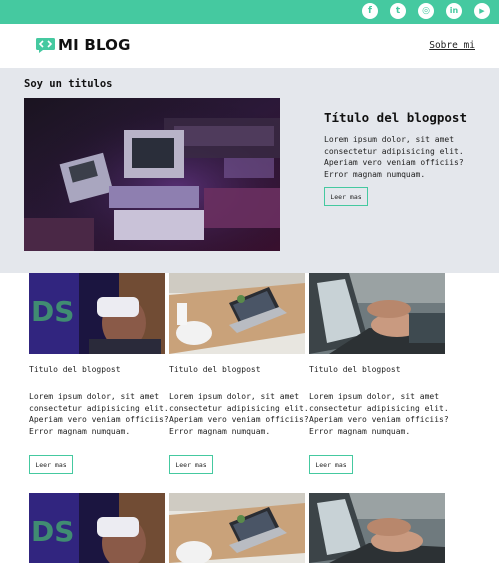 The width and height of the screenshot is (499, 563). What do you see at coordinates (94, 45) in the screenshot?
I see `site-logo: MI BLOG` at bounding box center [94, 45].